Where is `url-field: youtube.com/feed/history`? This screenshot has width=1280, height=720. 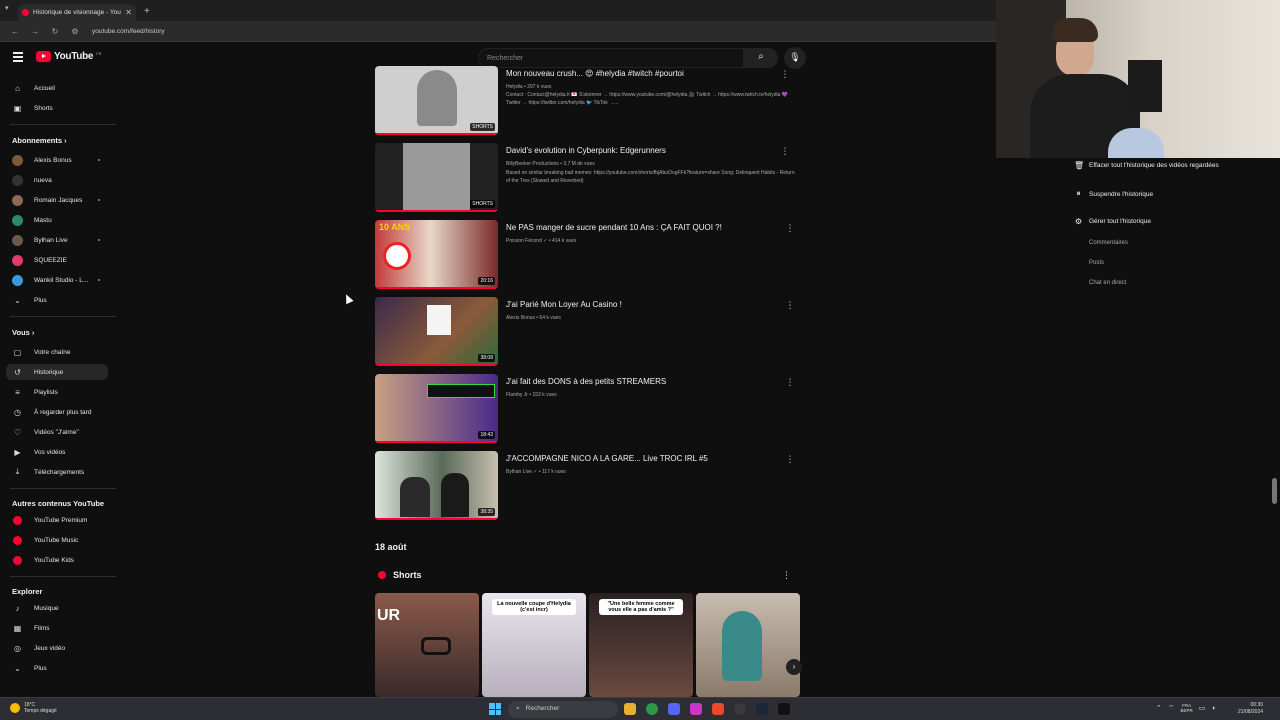 url-field: youtube.com/feed/history is located at coordinates (128, 31).